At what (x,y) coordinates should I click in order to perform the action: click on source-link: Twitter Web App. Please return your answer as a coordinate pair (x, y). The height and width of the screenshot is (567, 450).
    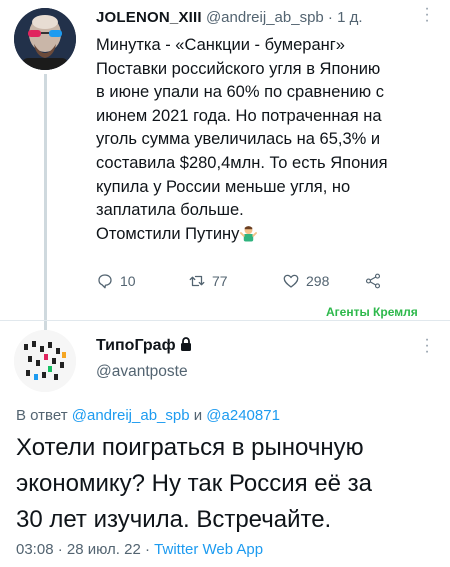
    Looking at the image, I should click on (208, 549).